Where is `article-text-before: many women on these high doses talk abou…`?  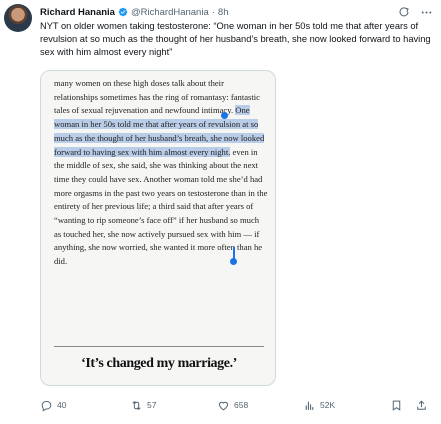 article-text-before: many women on these high doses talk abou… is located at coordinates (157, 97).